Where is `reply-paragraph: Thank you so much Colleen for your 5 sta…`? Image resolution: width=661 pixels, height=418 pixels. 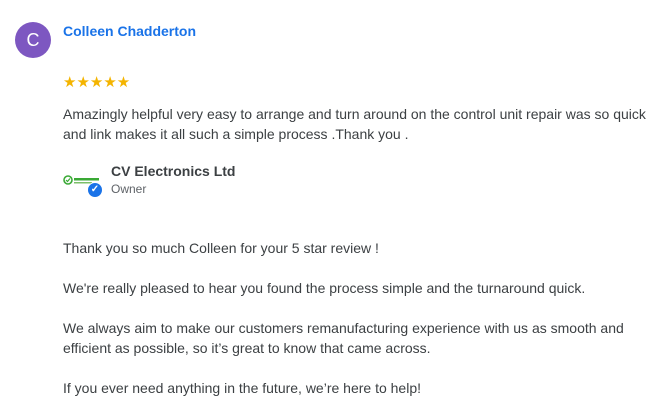 reply-paragraph: Thank you so much Colleen for your 5 sta… is located at coordinates (221, 248).